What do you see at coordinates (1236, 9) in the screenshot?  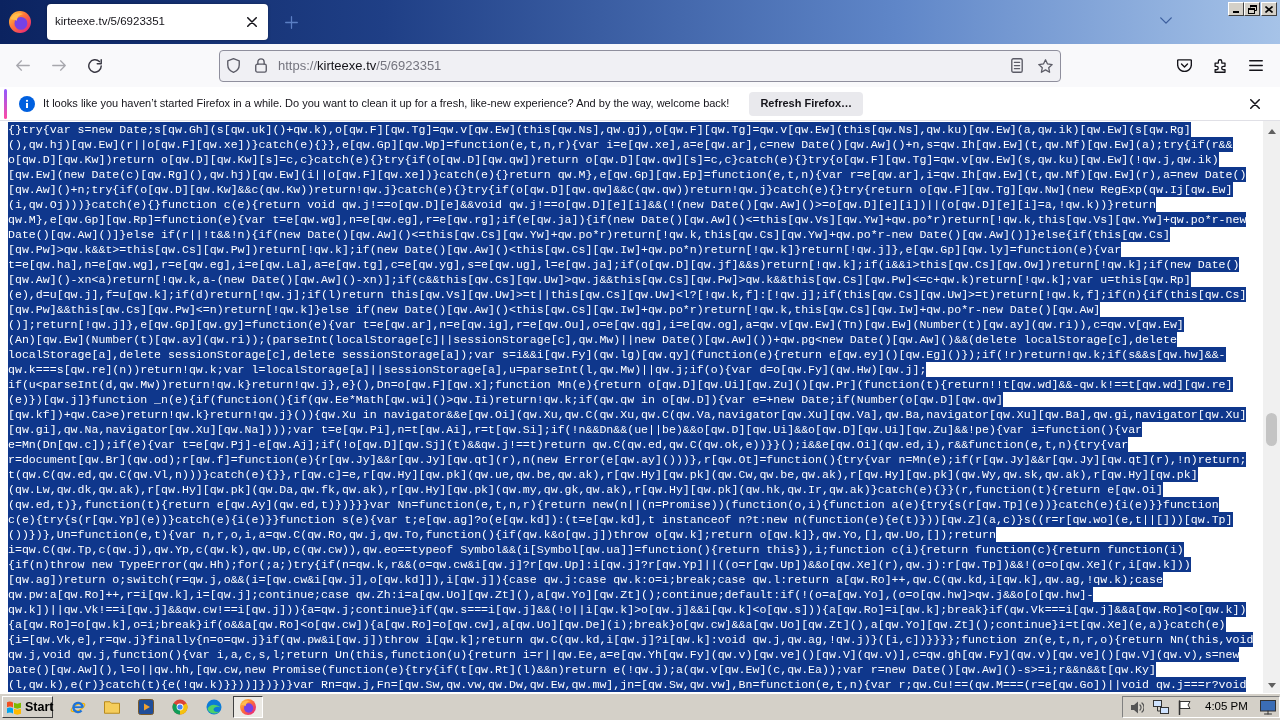 I see `minimize-button` at bounding box center [1236, 9].